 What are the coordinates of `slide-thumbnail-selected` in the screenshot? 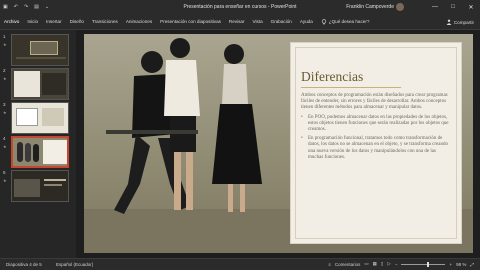 It's located at (40, 152).